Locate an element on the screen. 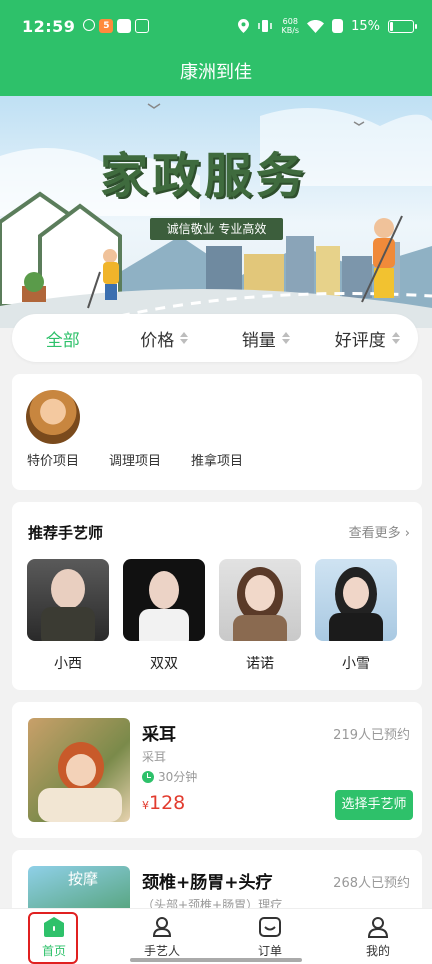  profile-icon is located at coordinates (378, 927).